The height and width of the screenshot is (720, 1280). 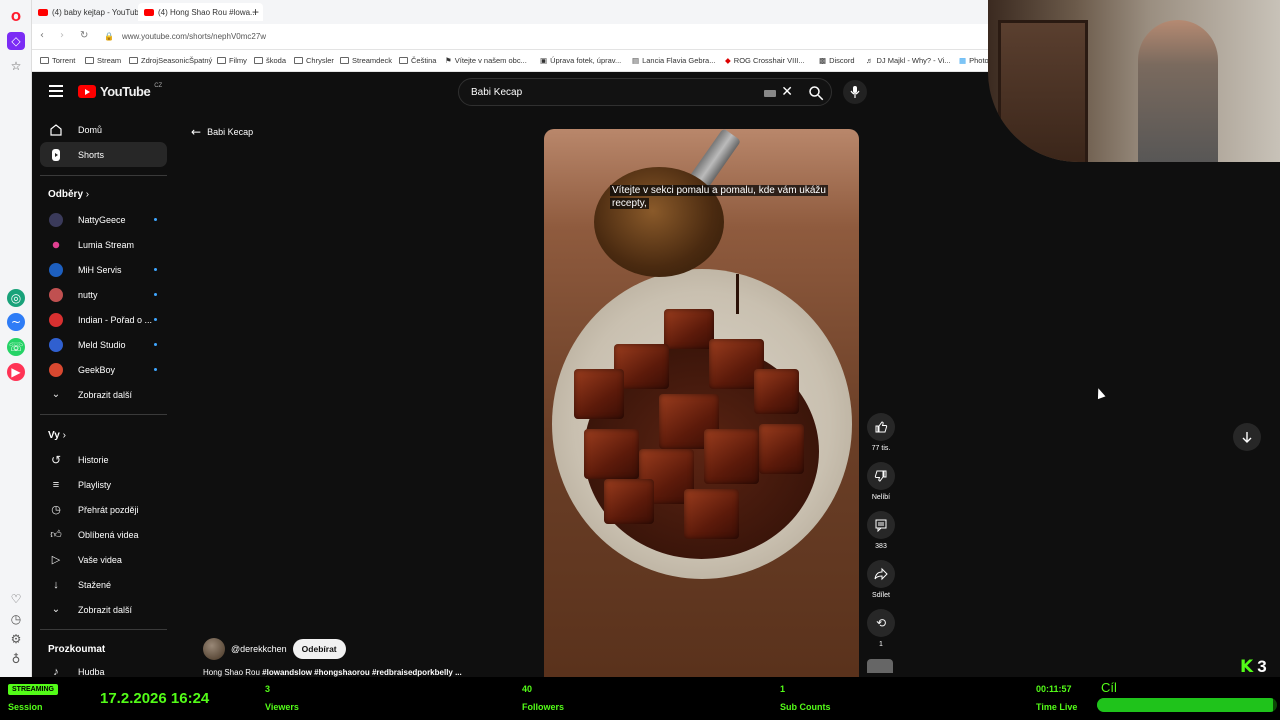 What do you see at coordinates (222, 132) in the screenshot?
I see `back-button: ← Babi Kecap` at bounding box center [222, 132].